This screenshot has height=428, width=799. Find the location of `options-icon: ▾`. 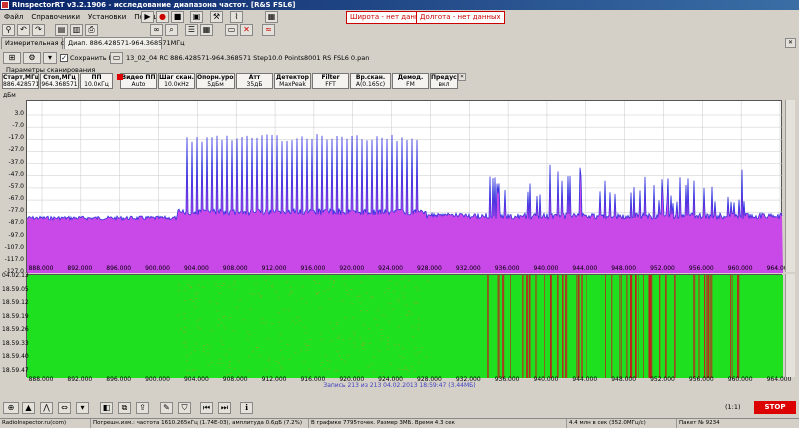

options-icon: ▾ is located at coordinates (82, 408).